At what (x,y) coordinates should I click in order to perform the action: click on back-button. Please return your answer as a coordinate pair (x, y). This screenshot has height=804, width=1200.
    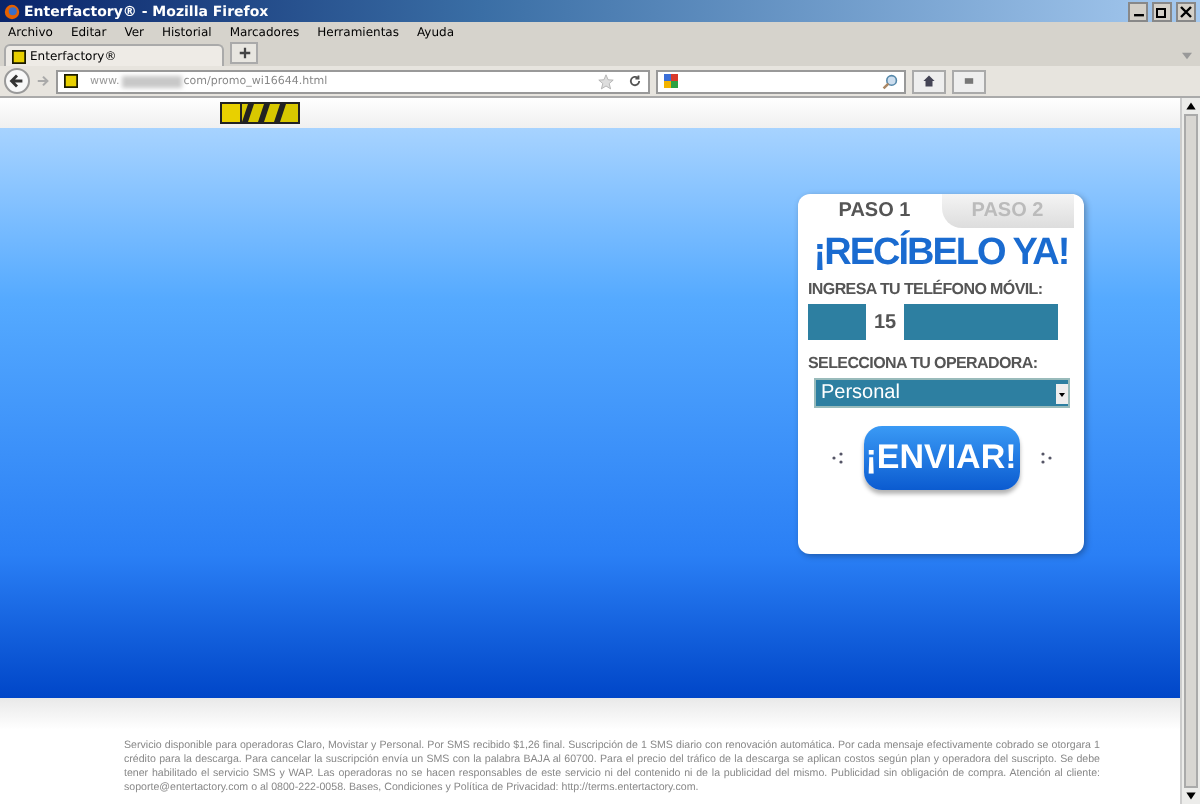
    Looking at the image, I should click on (17, 81).